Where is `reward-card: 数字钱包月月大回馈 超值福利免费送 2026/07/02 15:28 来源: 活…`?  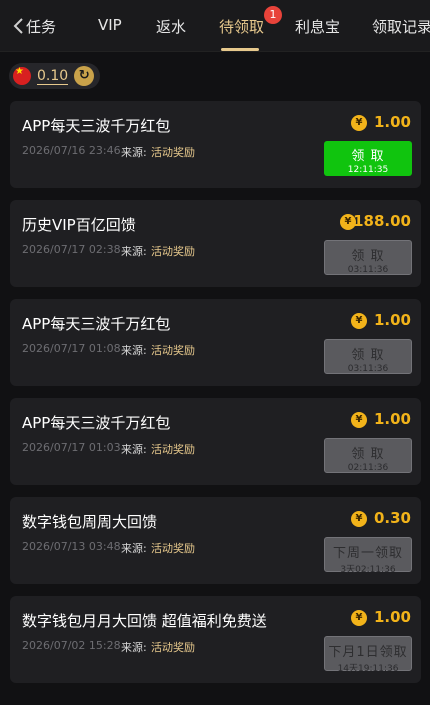 reward-card: 数字钱包月月大回馈 超值福利免费送 2026/07/02 15:28 来源: 活… is located at coordinates (215, 639).